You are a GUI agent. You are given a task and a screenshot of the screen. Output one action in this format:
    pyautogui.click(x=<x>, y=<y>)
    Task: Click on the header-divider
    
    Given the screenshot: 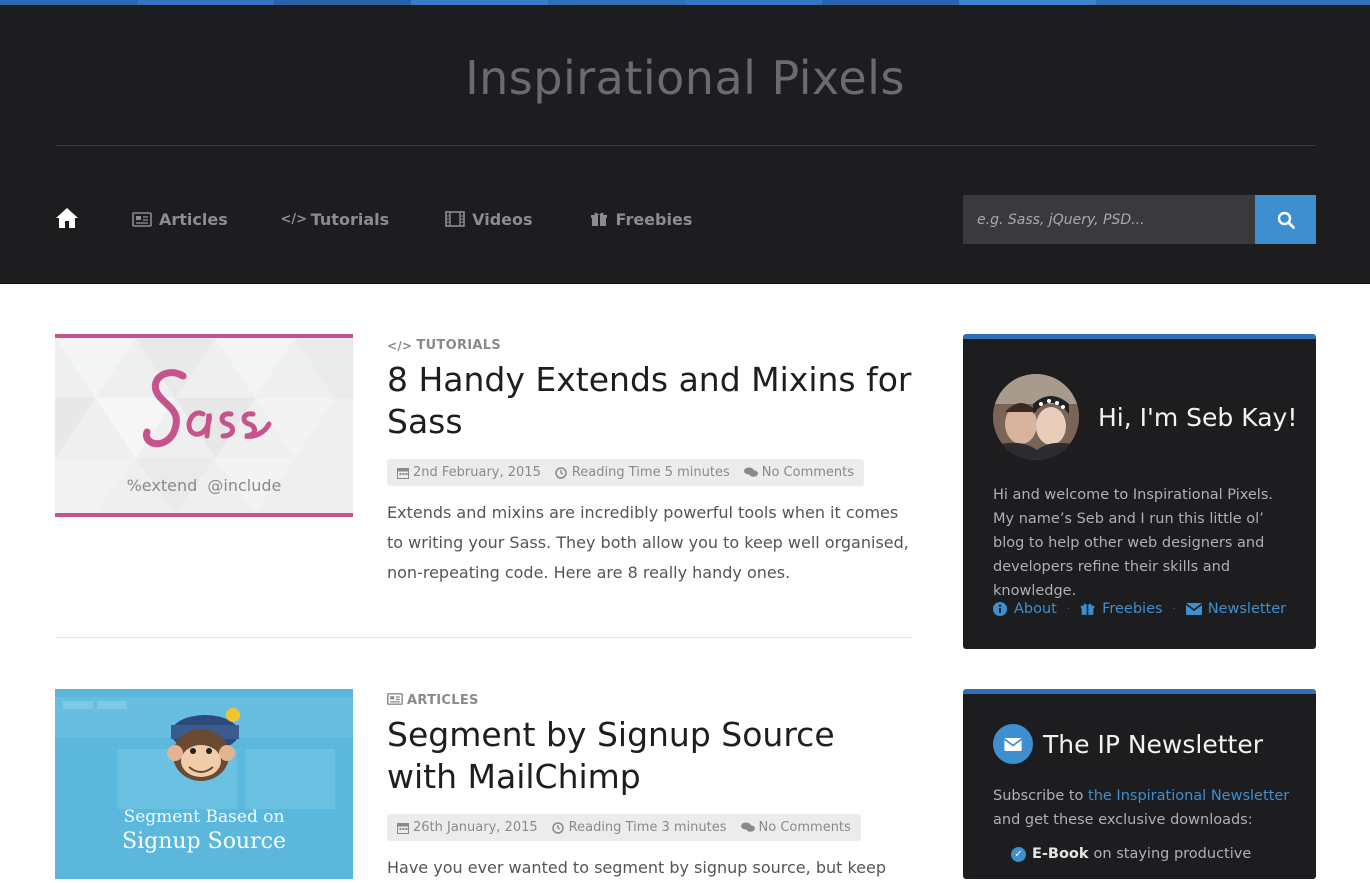 What is the action you would take?
    pyautogui.click(x=685, y=145)
    